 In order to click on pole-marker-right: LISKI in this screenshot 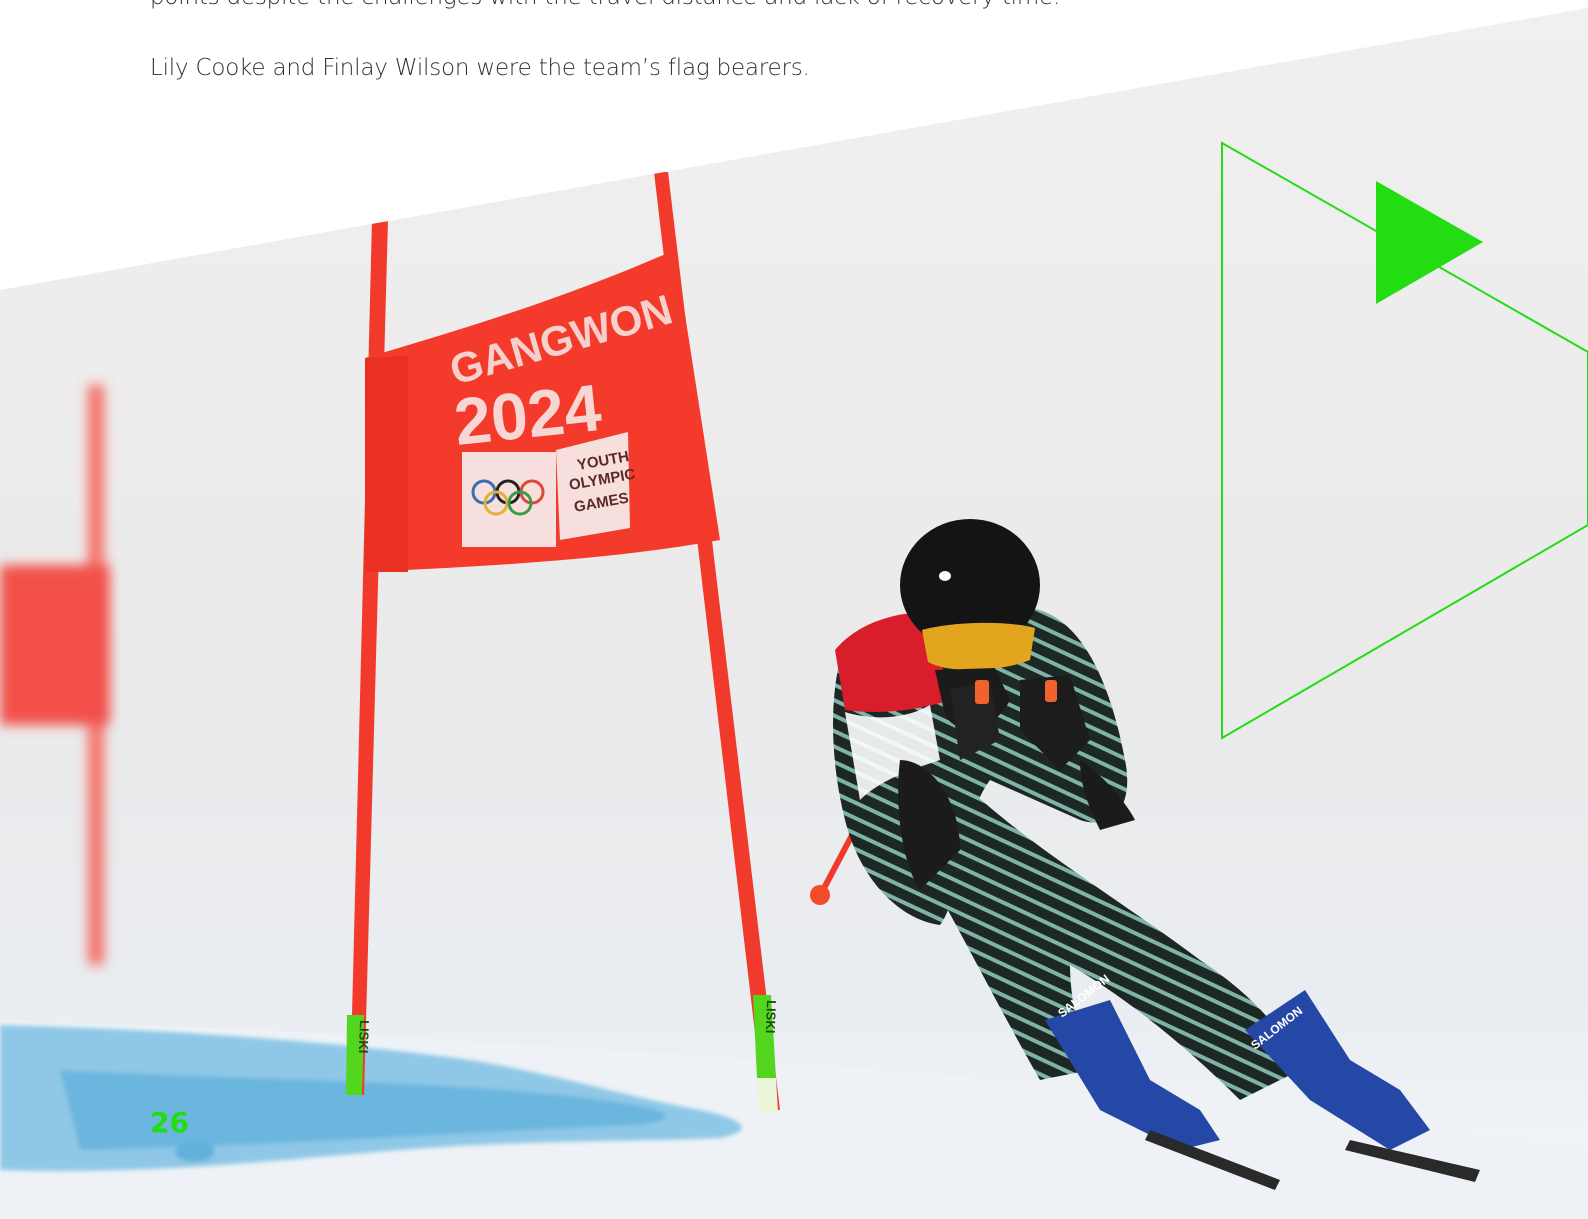, I will do `click(771, 1017)`.